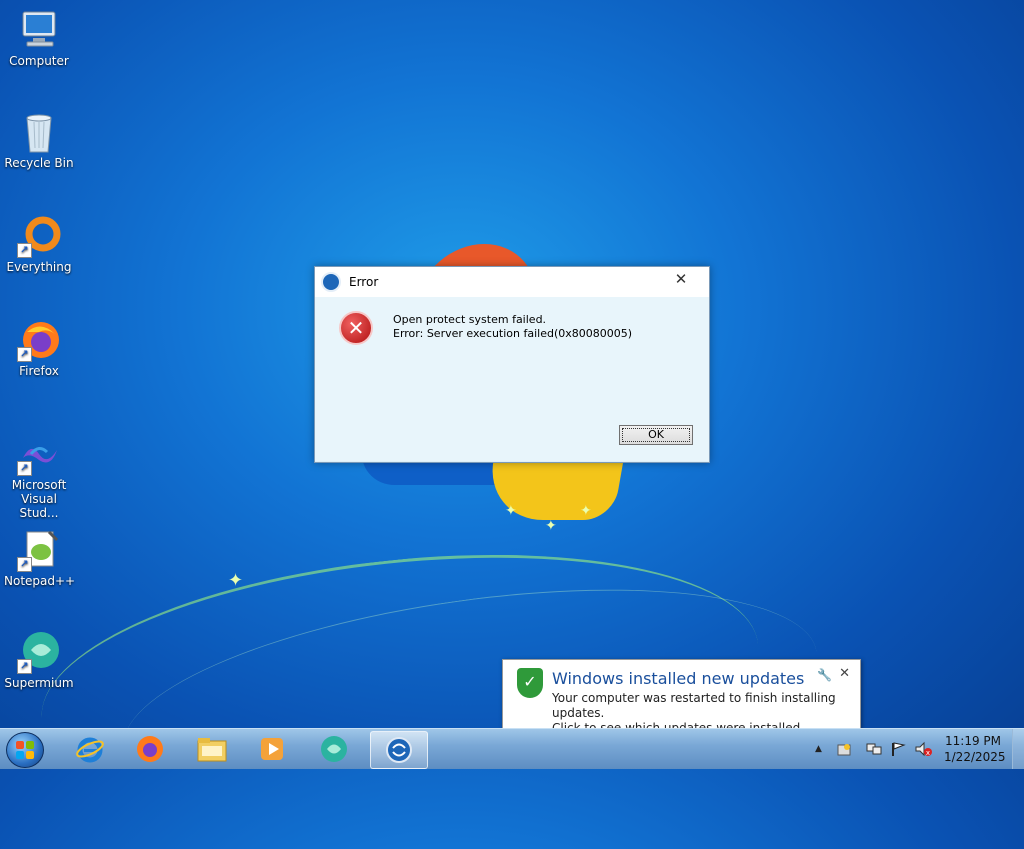  What do you see at coordinates (40, 581) in the screenshot?
I see `desktop-icon-label: Notepad++` at bounding box center [40, 581].